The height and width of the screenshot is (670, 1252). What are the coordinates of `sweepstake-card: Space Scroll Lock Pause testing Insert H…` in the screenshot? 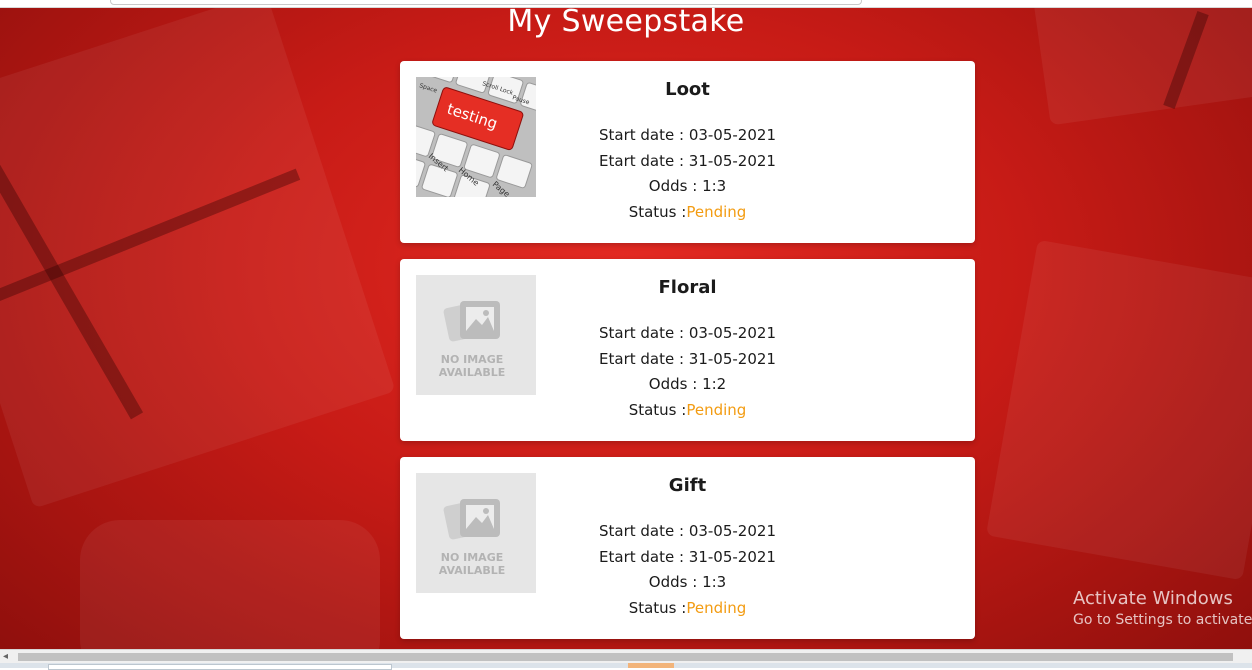 It's located at (687, 152).